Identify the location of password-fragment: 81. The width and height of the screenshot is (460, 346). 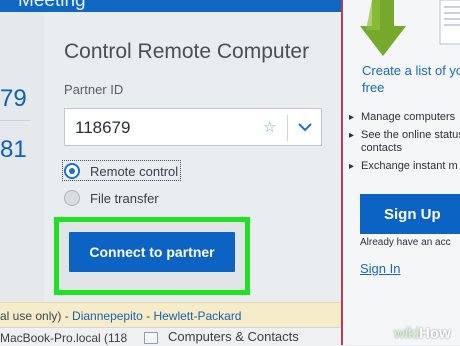
(13, 149).